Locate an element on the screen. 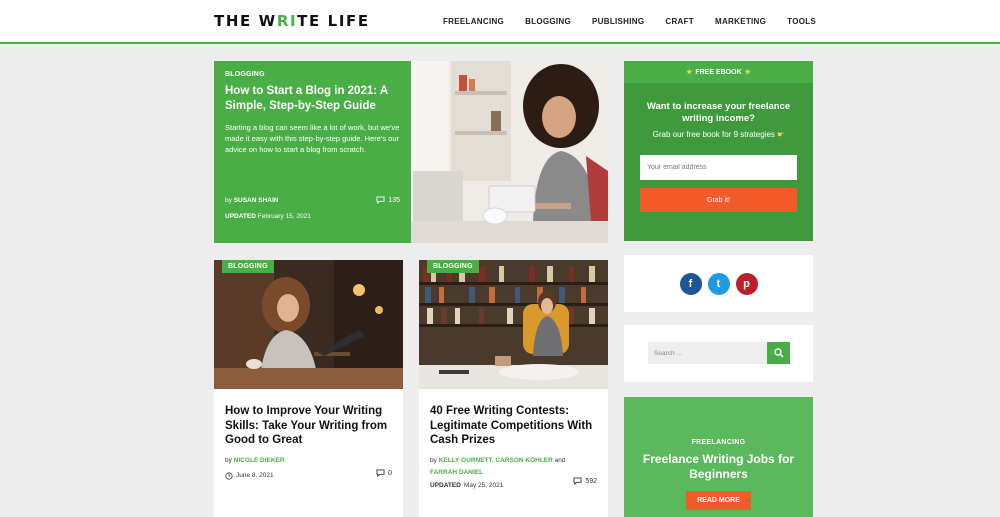 This screenshot has height=517, width=1000. post-comments: 592 is located at coordinates (585, 481).